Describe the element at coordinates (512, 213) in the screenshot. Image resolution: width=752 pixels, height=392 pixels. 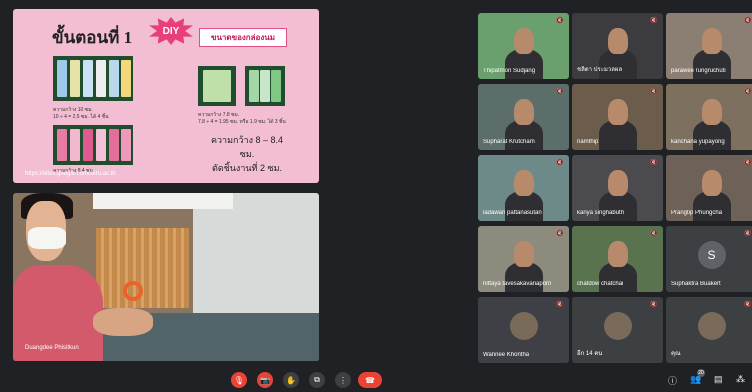
I see `participant-name: ladawan pattanasutan` at that location.